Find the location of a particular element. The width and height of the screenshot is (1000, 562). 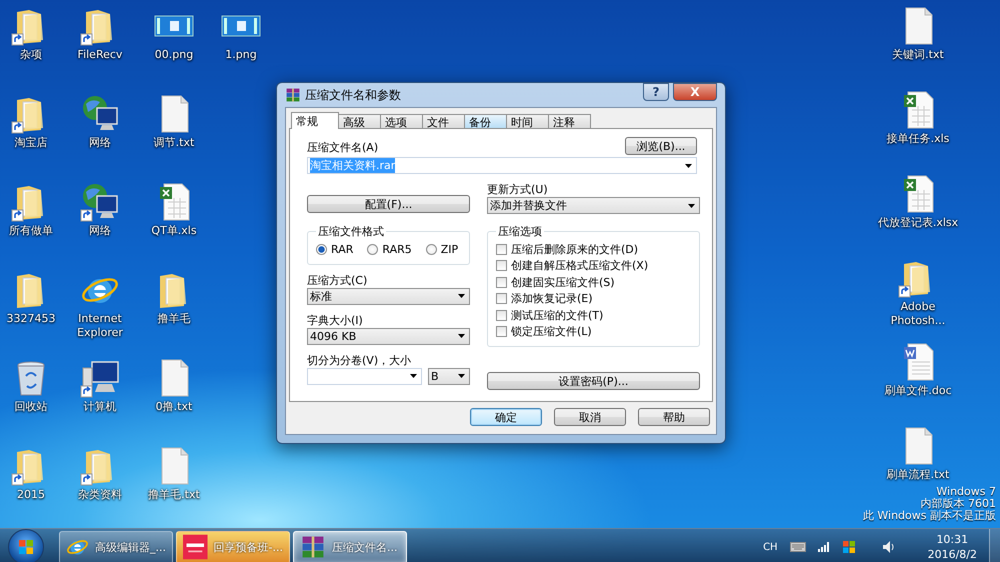

flag-icon is located at coordinates (849, 547).